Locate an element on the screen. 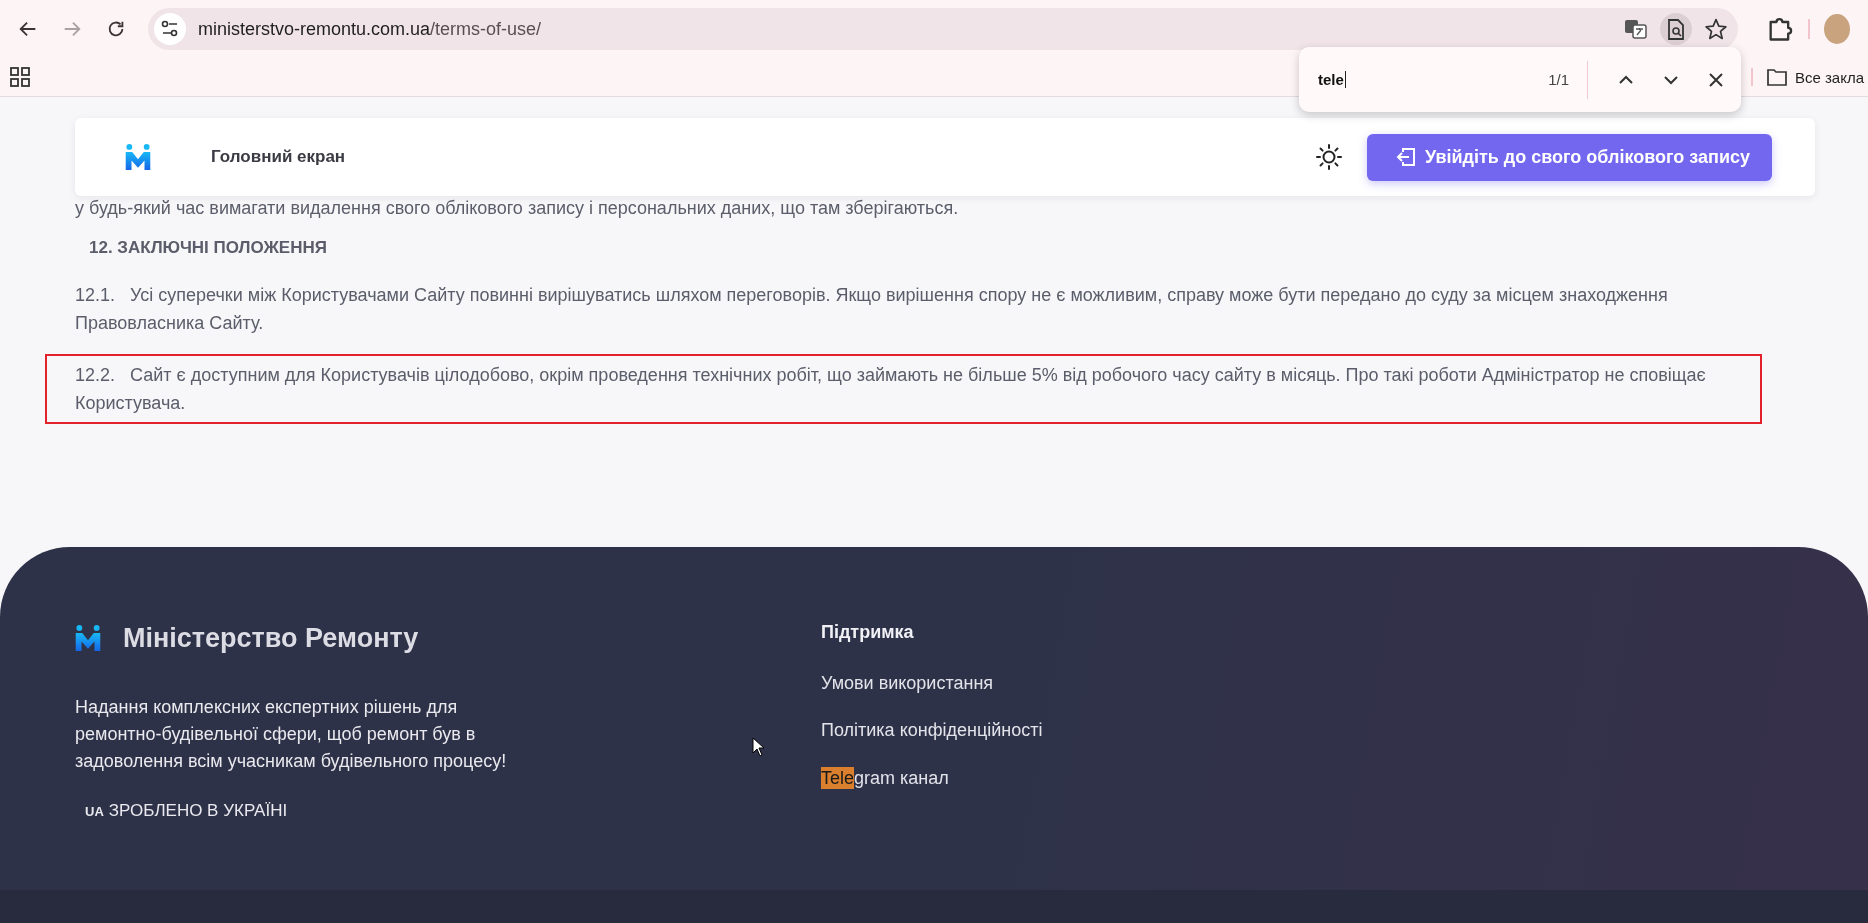 This screenshot has width=1868, height=923. terms-clause: 12.1. Усі суперечки між Користувачами Сайту повинні вирішуватись шляхом переговорів. Якщо вирішення спору не є можливим, справу може бути передано до суду за місцем знаходження Правовласника Сайту. is located at coordinates (872, 309).